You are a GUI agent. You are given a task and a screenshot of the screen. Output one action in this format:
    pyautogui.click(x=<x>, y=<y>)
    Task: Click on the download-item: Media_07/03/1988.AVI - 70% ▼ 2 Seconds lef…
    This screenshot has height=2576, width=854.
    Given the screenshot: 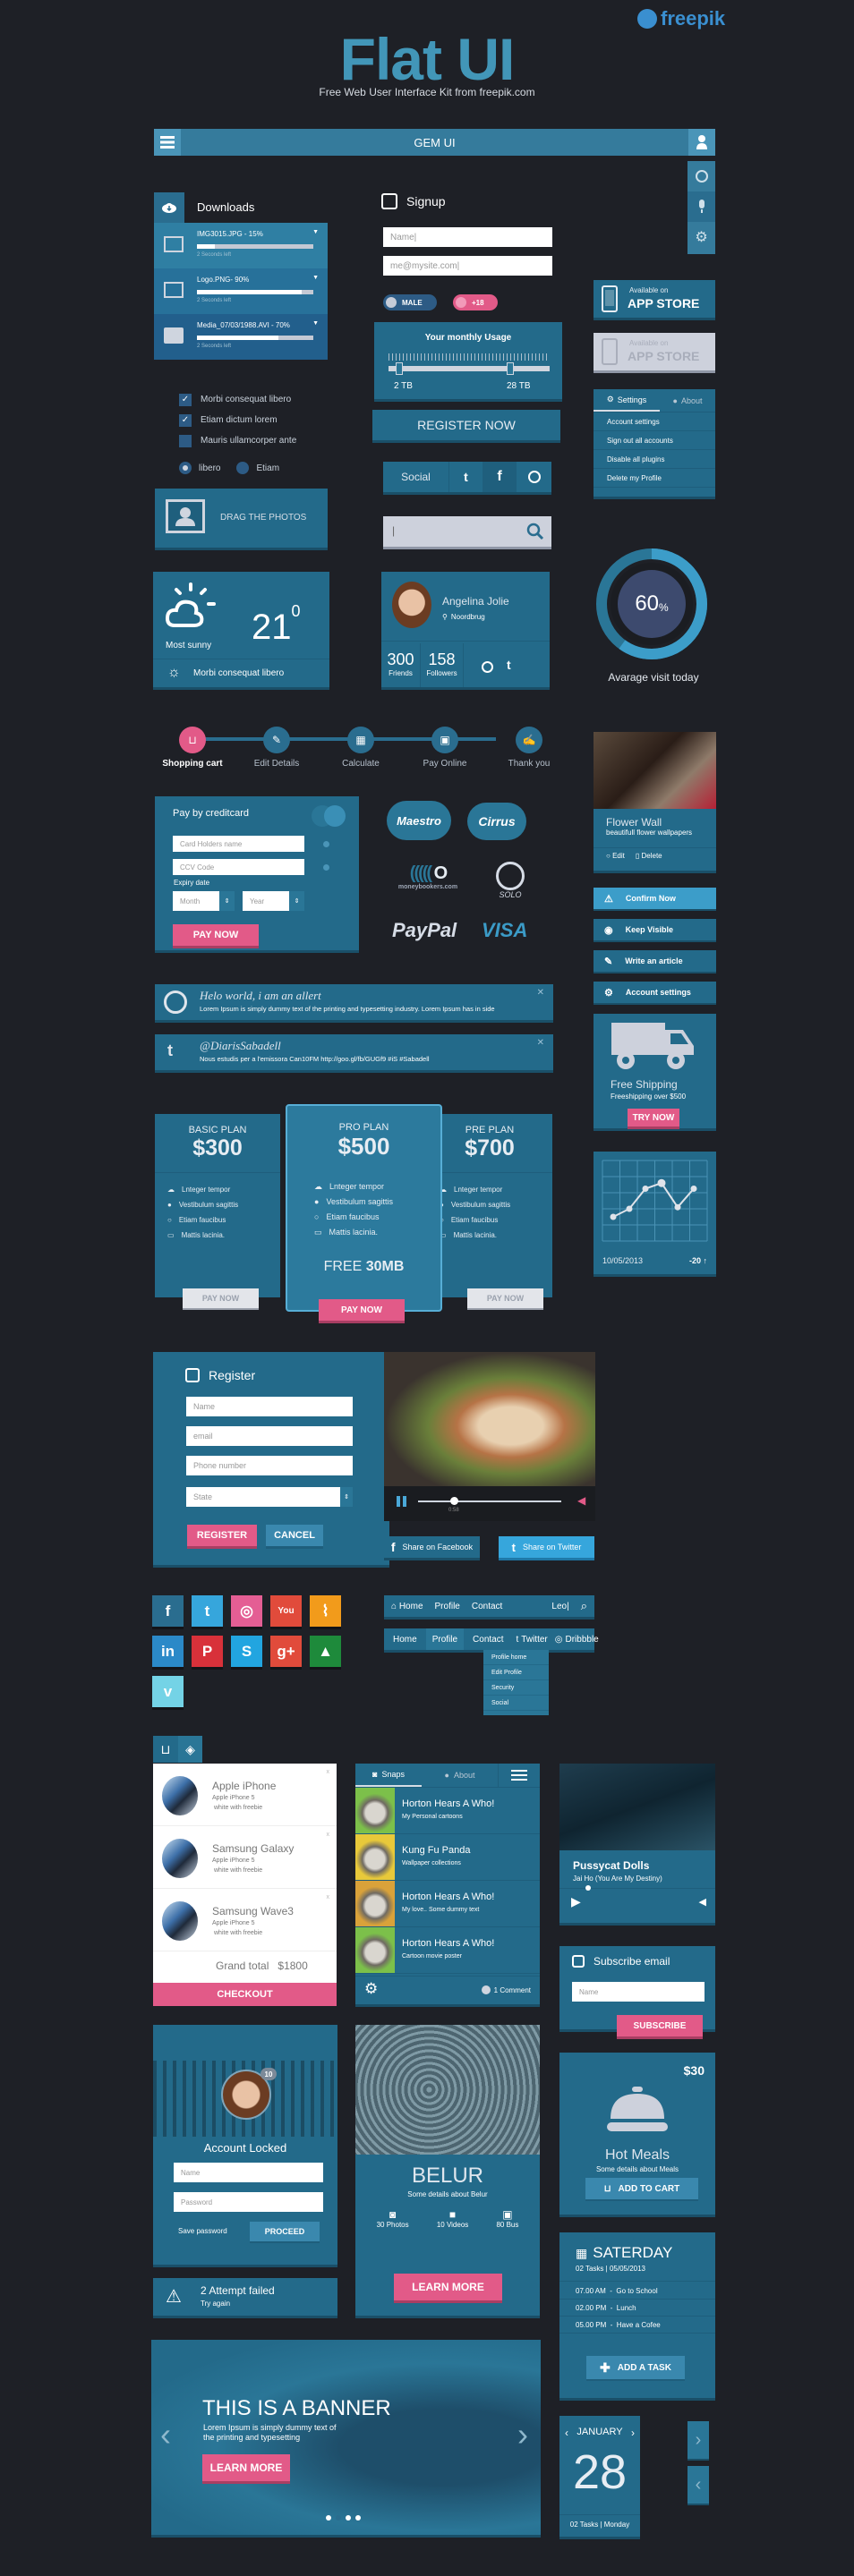 What is the action you would take?
    pyautogui.click(x=241, y=337)
    